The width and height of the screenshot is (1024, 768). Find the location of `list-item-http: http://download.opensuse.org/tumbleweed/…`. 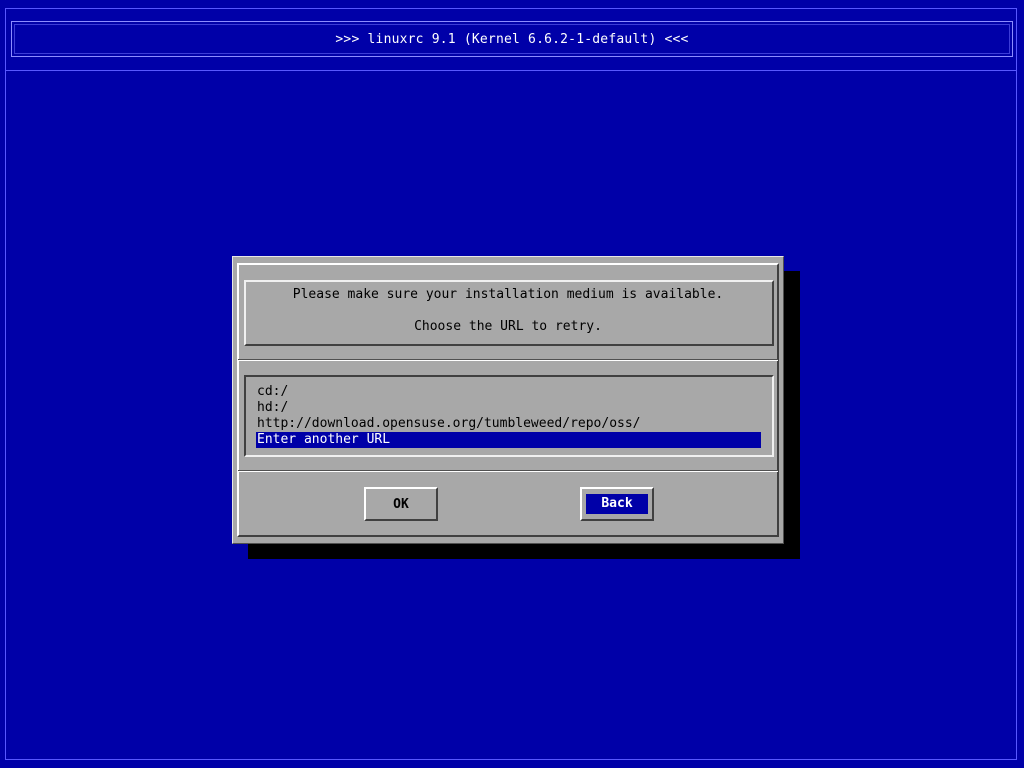

list-item-http: http://download.opensuse.org/tumbleweed/… is located at coordinates (508, 424).